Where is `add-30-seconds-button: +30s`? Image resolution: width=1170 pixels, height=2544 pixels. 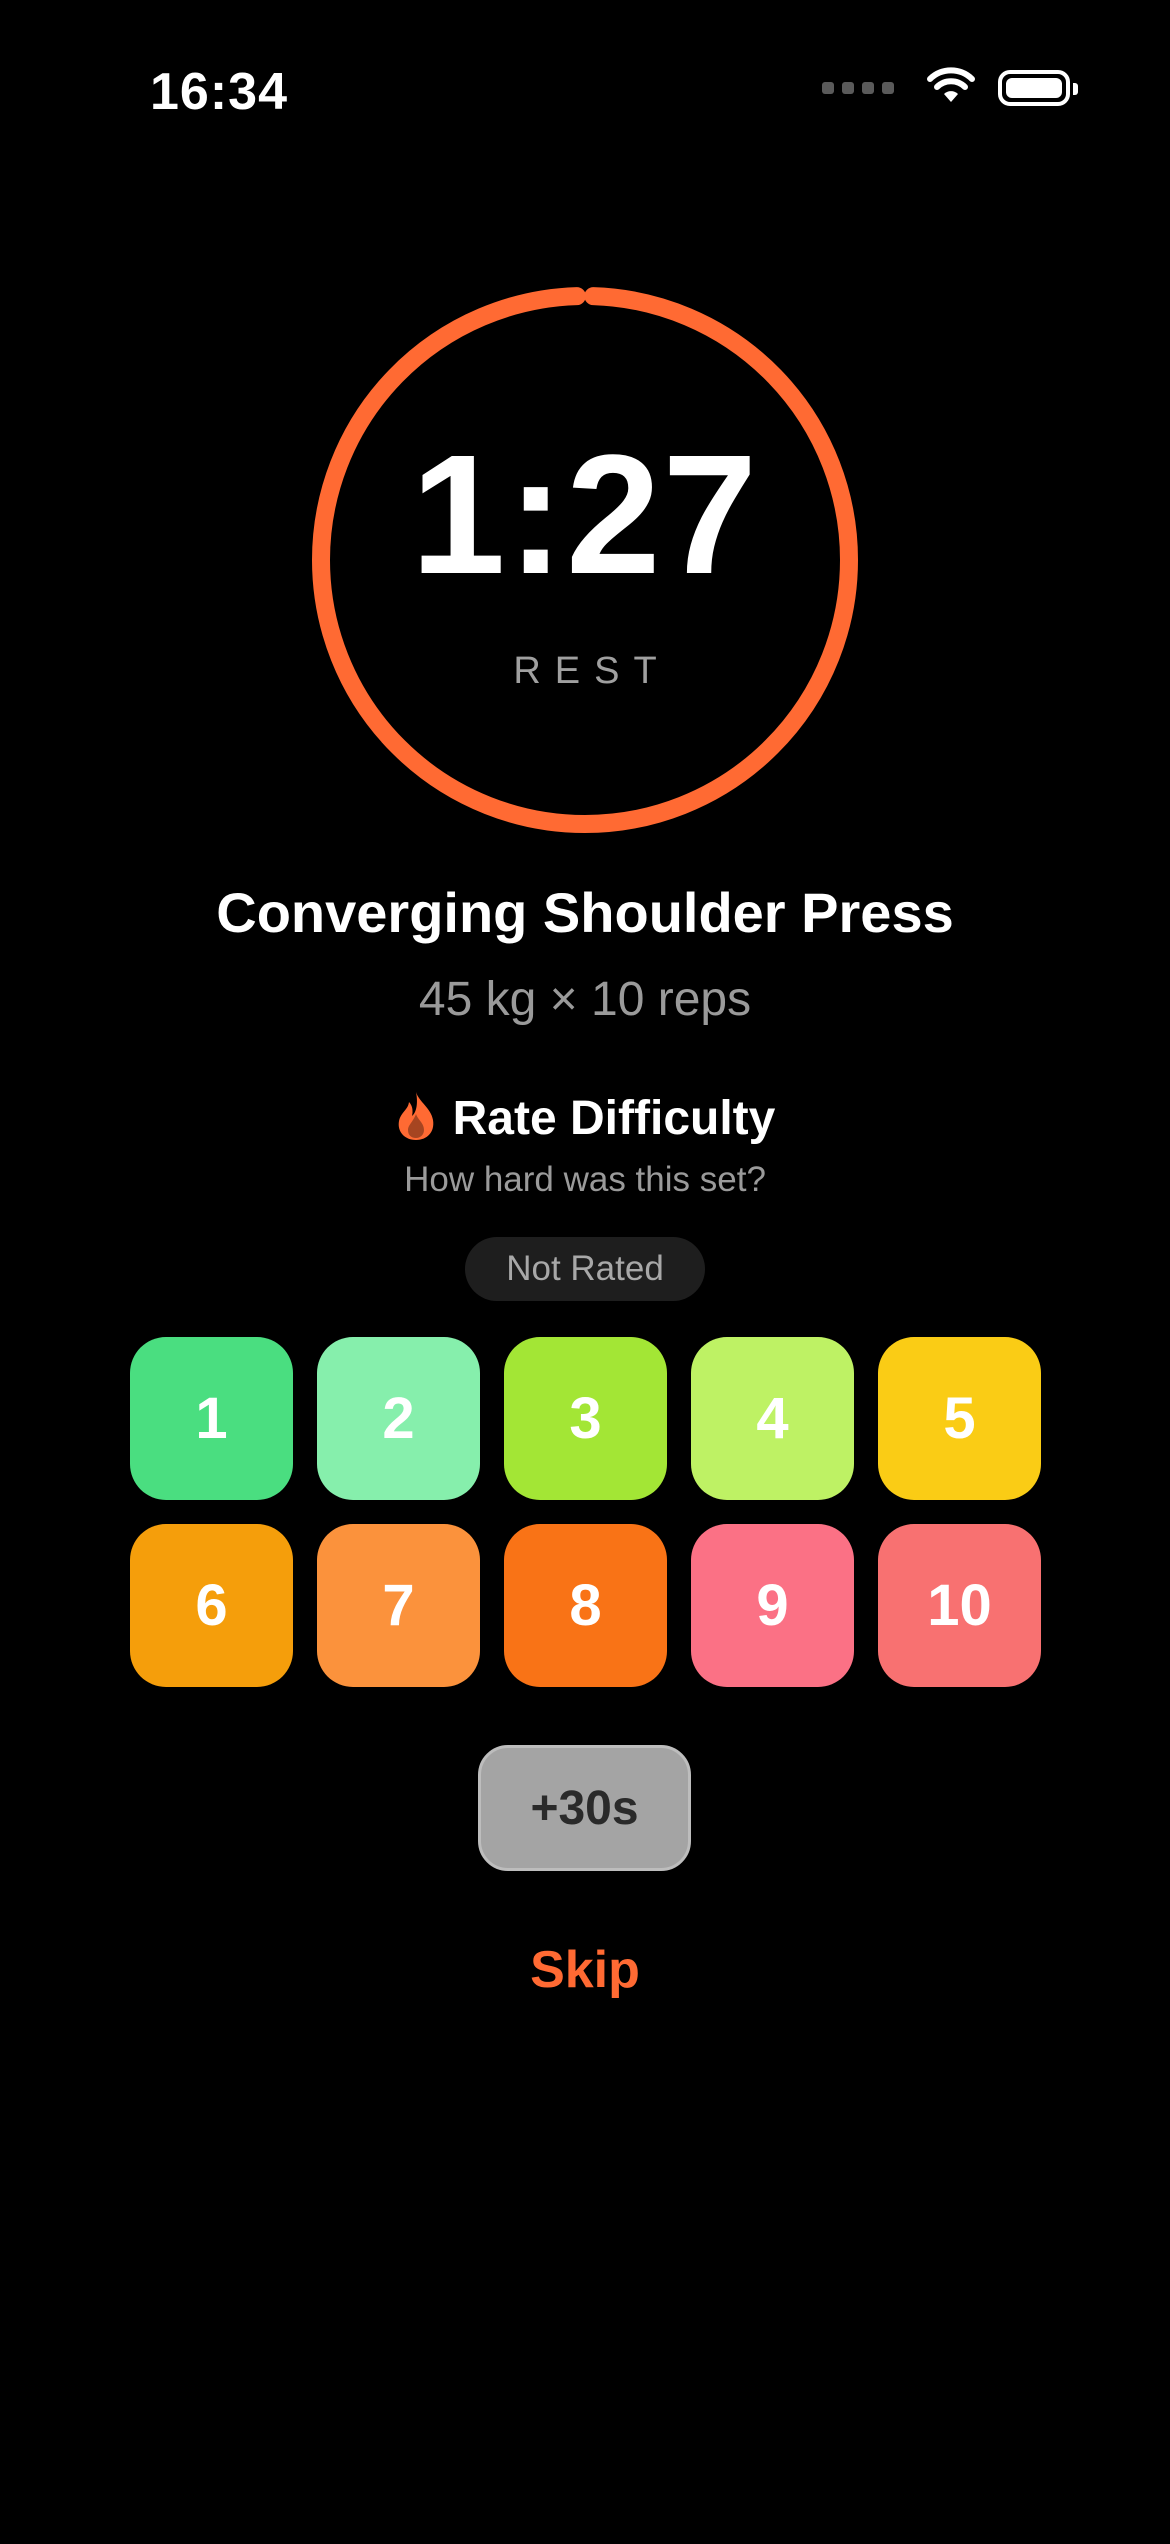
add-30-seconds-button: +30s is located at coordinates (584, 1808).